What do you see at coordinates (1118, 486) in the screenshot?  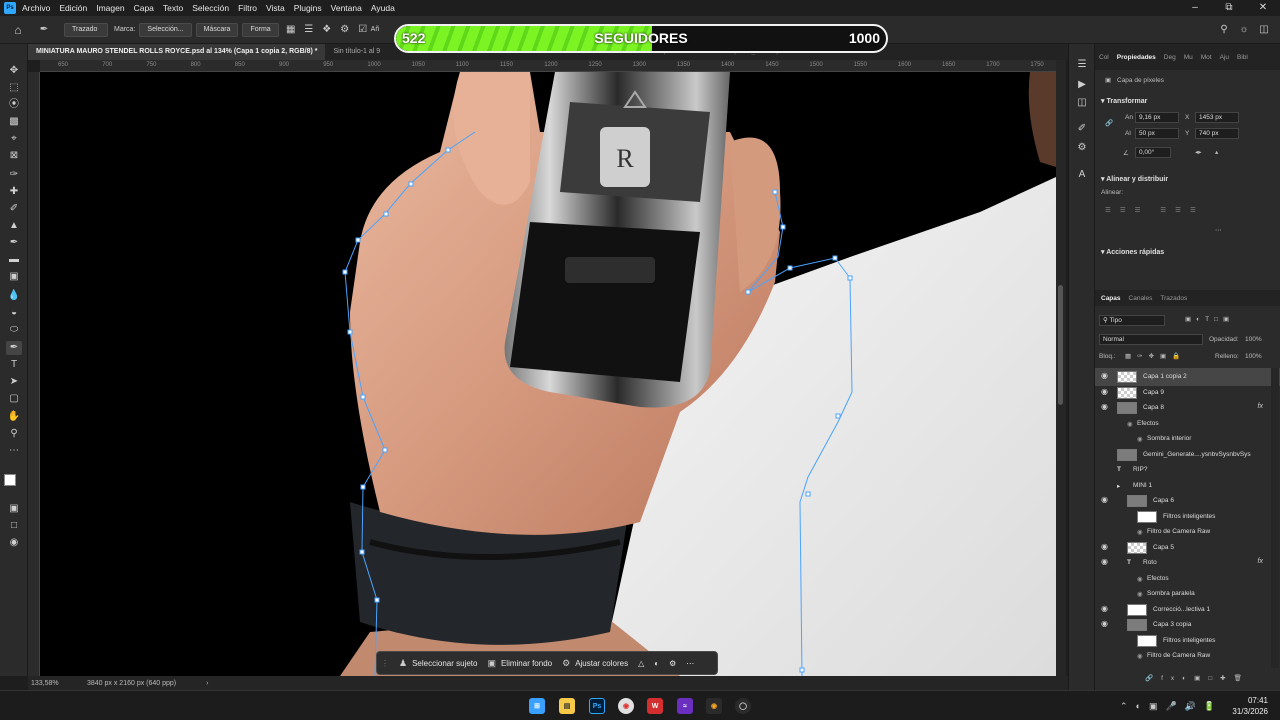 I see `folder-icon: ▸` at bounding box center [1118, 486].